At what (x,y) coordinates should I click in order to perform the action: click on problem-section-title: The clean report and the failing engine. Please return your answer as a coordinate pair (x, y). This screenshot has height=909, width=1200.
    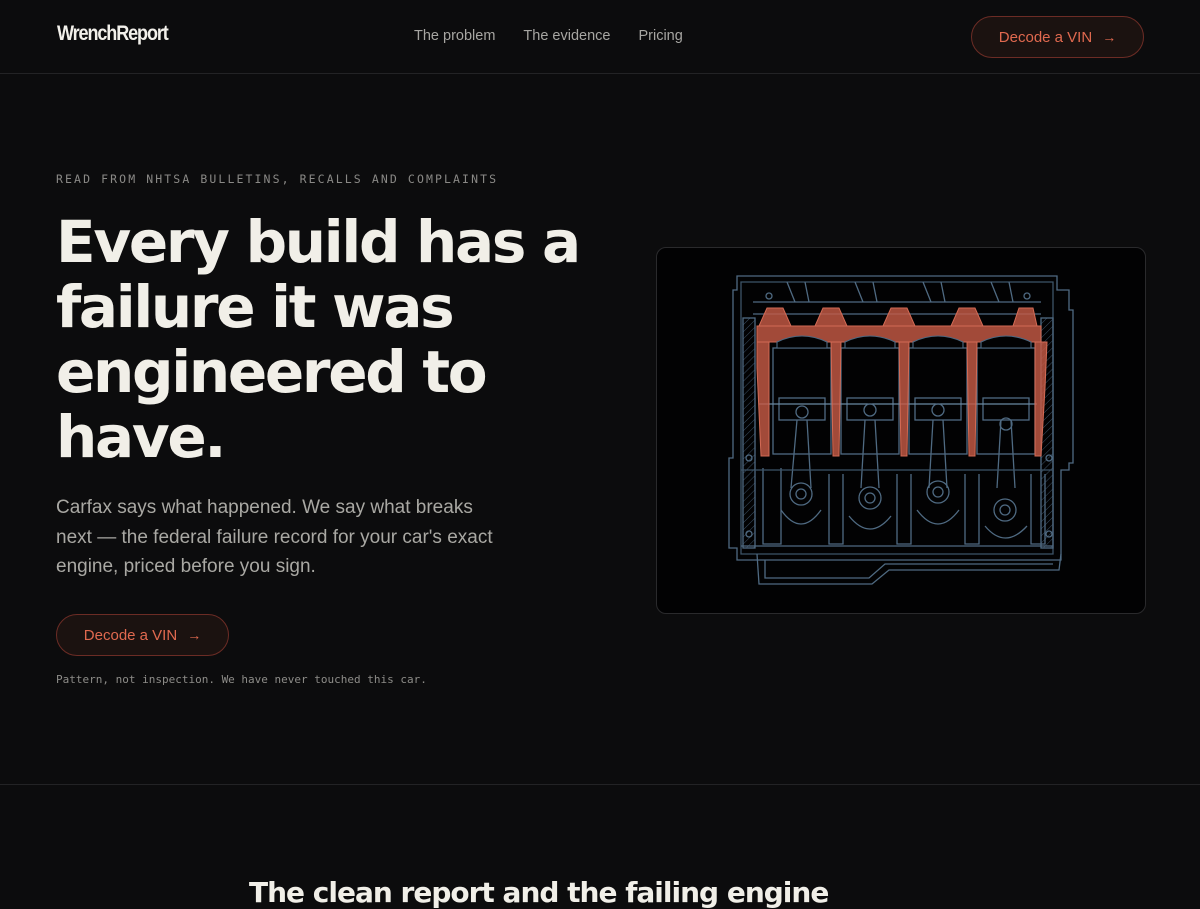
    Looking at the image, I should click on (539, 892).